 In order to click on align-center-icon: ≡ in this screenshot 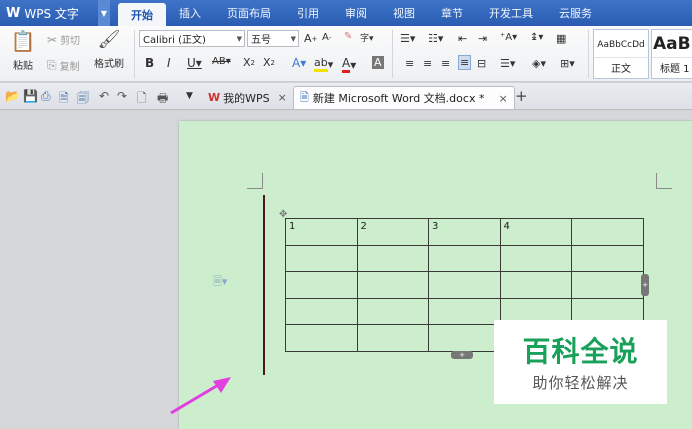, I will do `click(427, 63)`.